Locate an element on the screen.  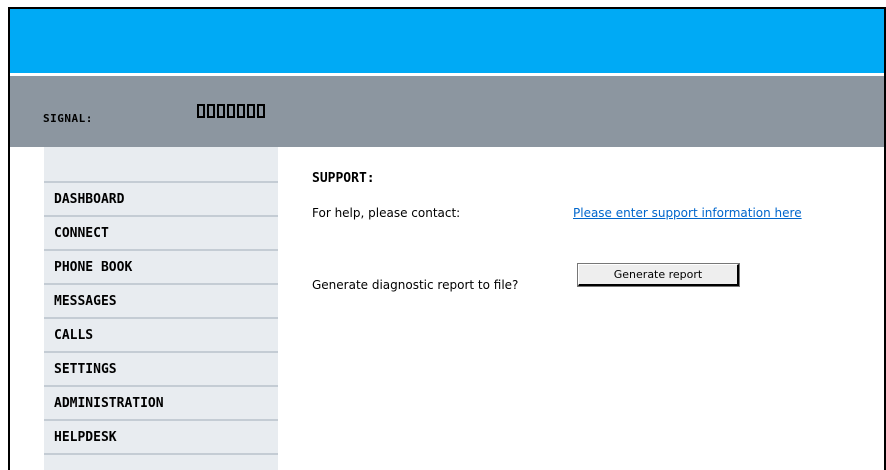
signal-strength-indicator is located at coordinates (231, 112).